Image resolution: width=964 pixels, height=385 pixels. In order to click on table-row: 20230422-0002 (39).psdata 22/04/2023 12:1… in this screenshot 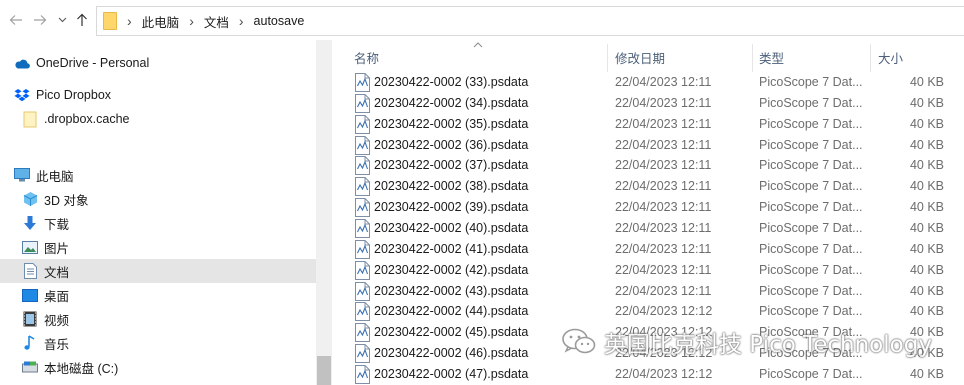, I will do `click(648, 207)`.